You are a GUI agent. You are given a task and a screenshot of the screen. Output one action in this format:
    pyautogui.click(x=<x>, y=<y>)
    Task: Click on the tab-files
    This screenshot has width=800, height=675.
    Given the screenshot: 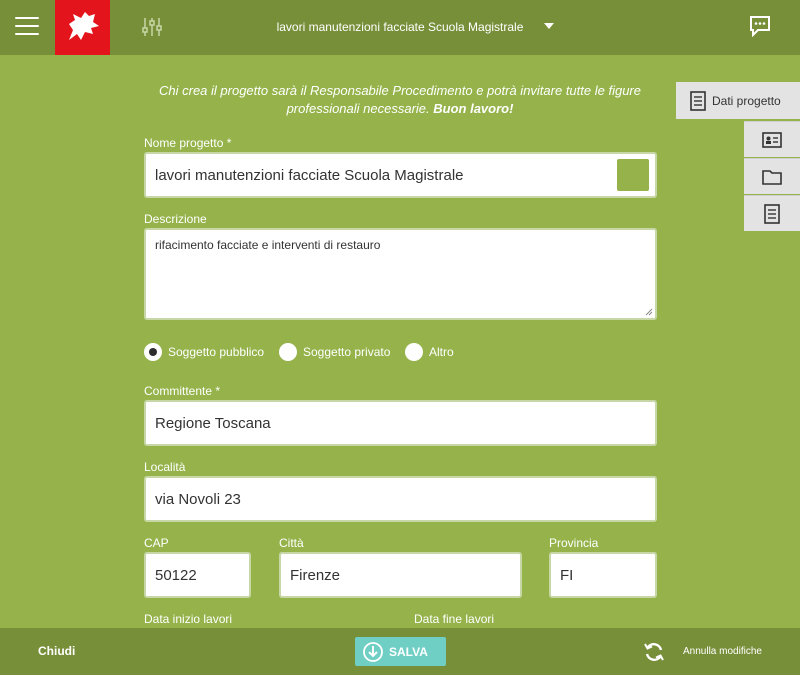 What is the action you would take?
    pyautogui.click(x=772, y=176)
    